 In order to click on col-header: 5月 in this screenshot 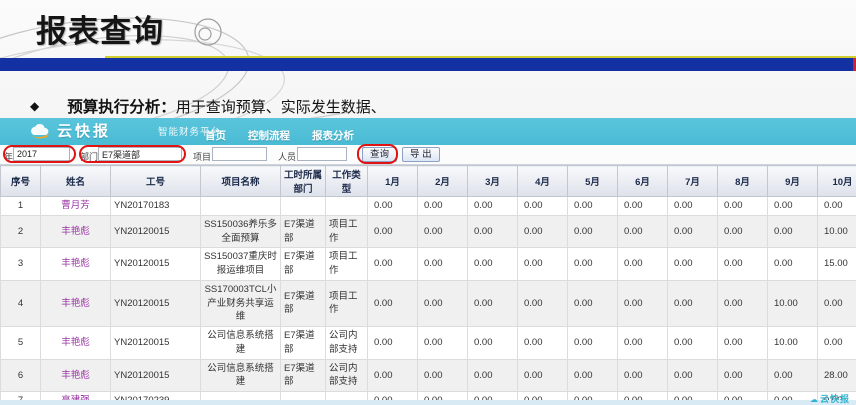, I will do `click(592, 181)`.